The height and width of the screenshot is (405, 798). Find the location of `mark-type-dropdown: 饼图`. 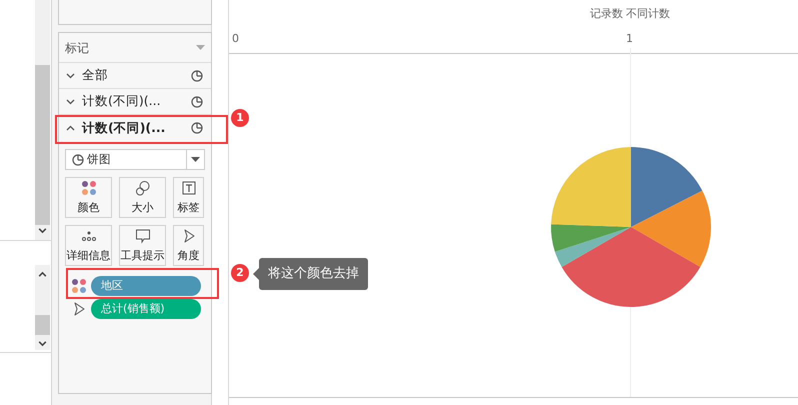

mark-type-dropdown: 饼图 is located at coordinates (135, 159).